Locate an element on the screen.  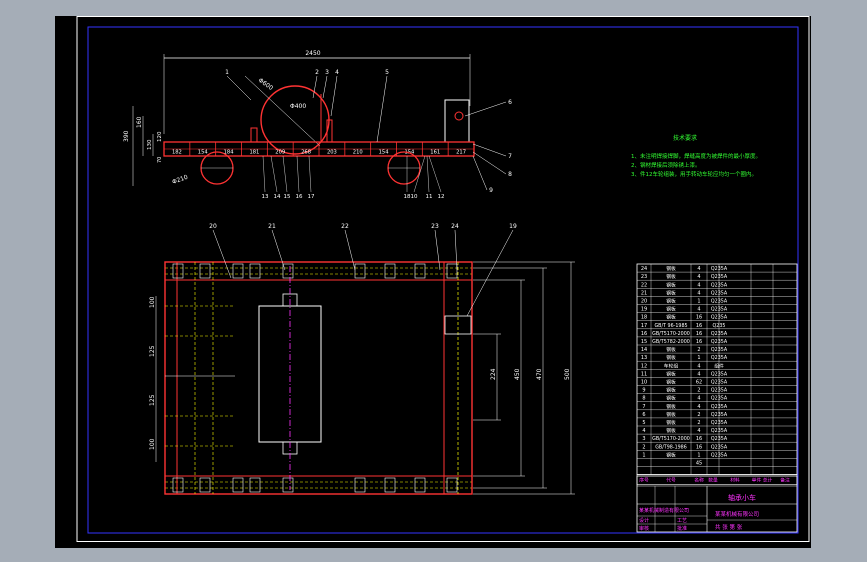
dim-width-500: 500 is located at coordinates (567, 374).